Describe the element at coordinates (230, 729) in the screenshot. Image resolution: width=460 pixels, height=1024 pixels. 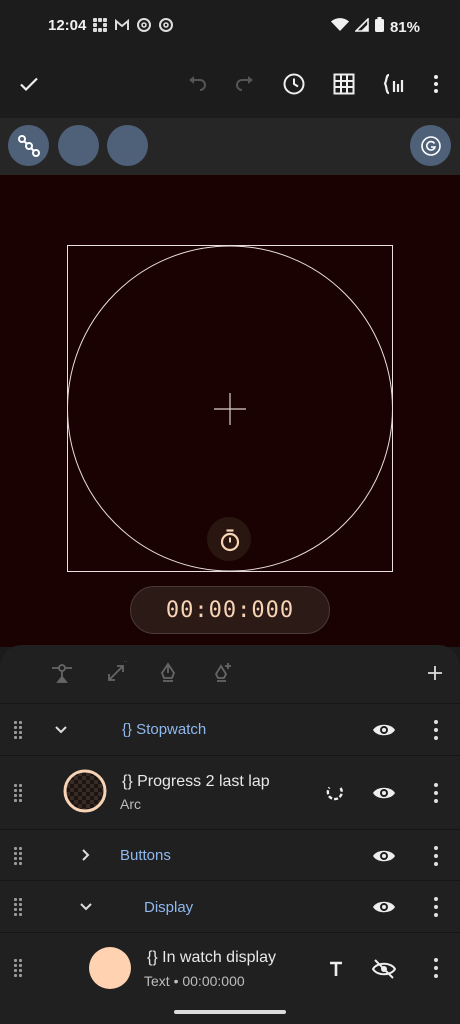
I see `layer-row-stopwatch: {} Stopwatch` at that location.